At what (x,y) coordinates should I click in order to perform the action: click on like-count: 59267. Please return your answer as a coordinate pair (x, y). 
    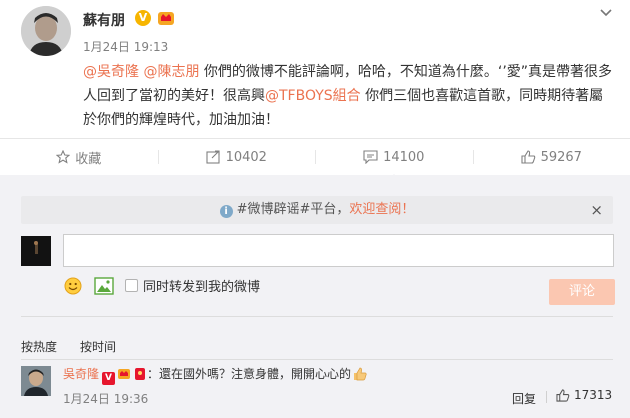
    Looking at the image, I should click on (561, 157).